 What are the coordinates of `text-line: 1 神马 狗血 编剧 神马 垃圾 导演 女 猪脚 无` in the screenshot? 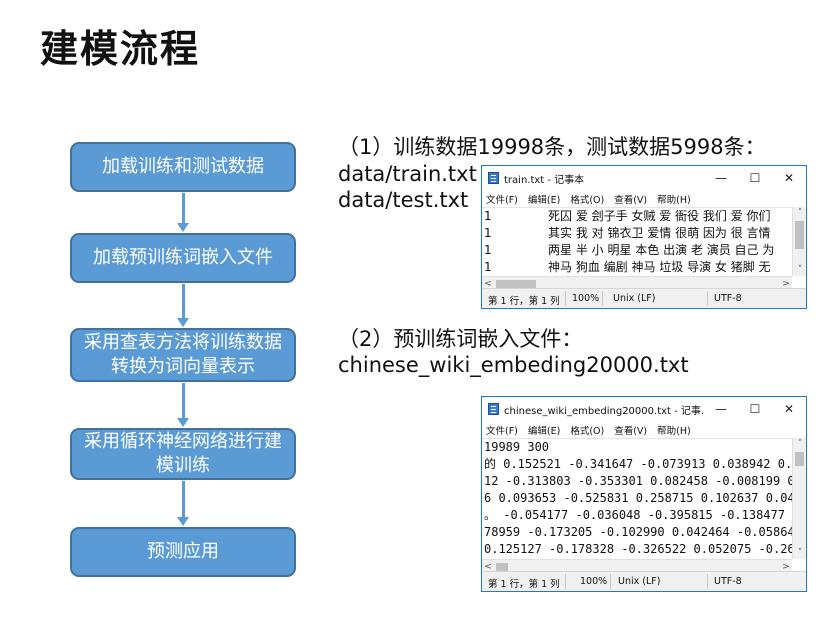 It's located at (627, 267).